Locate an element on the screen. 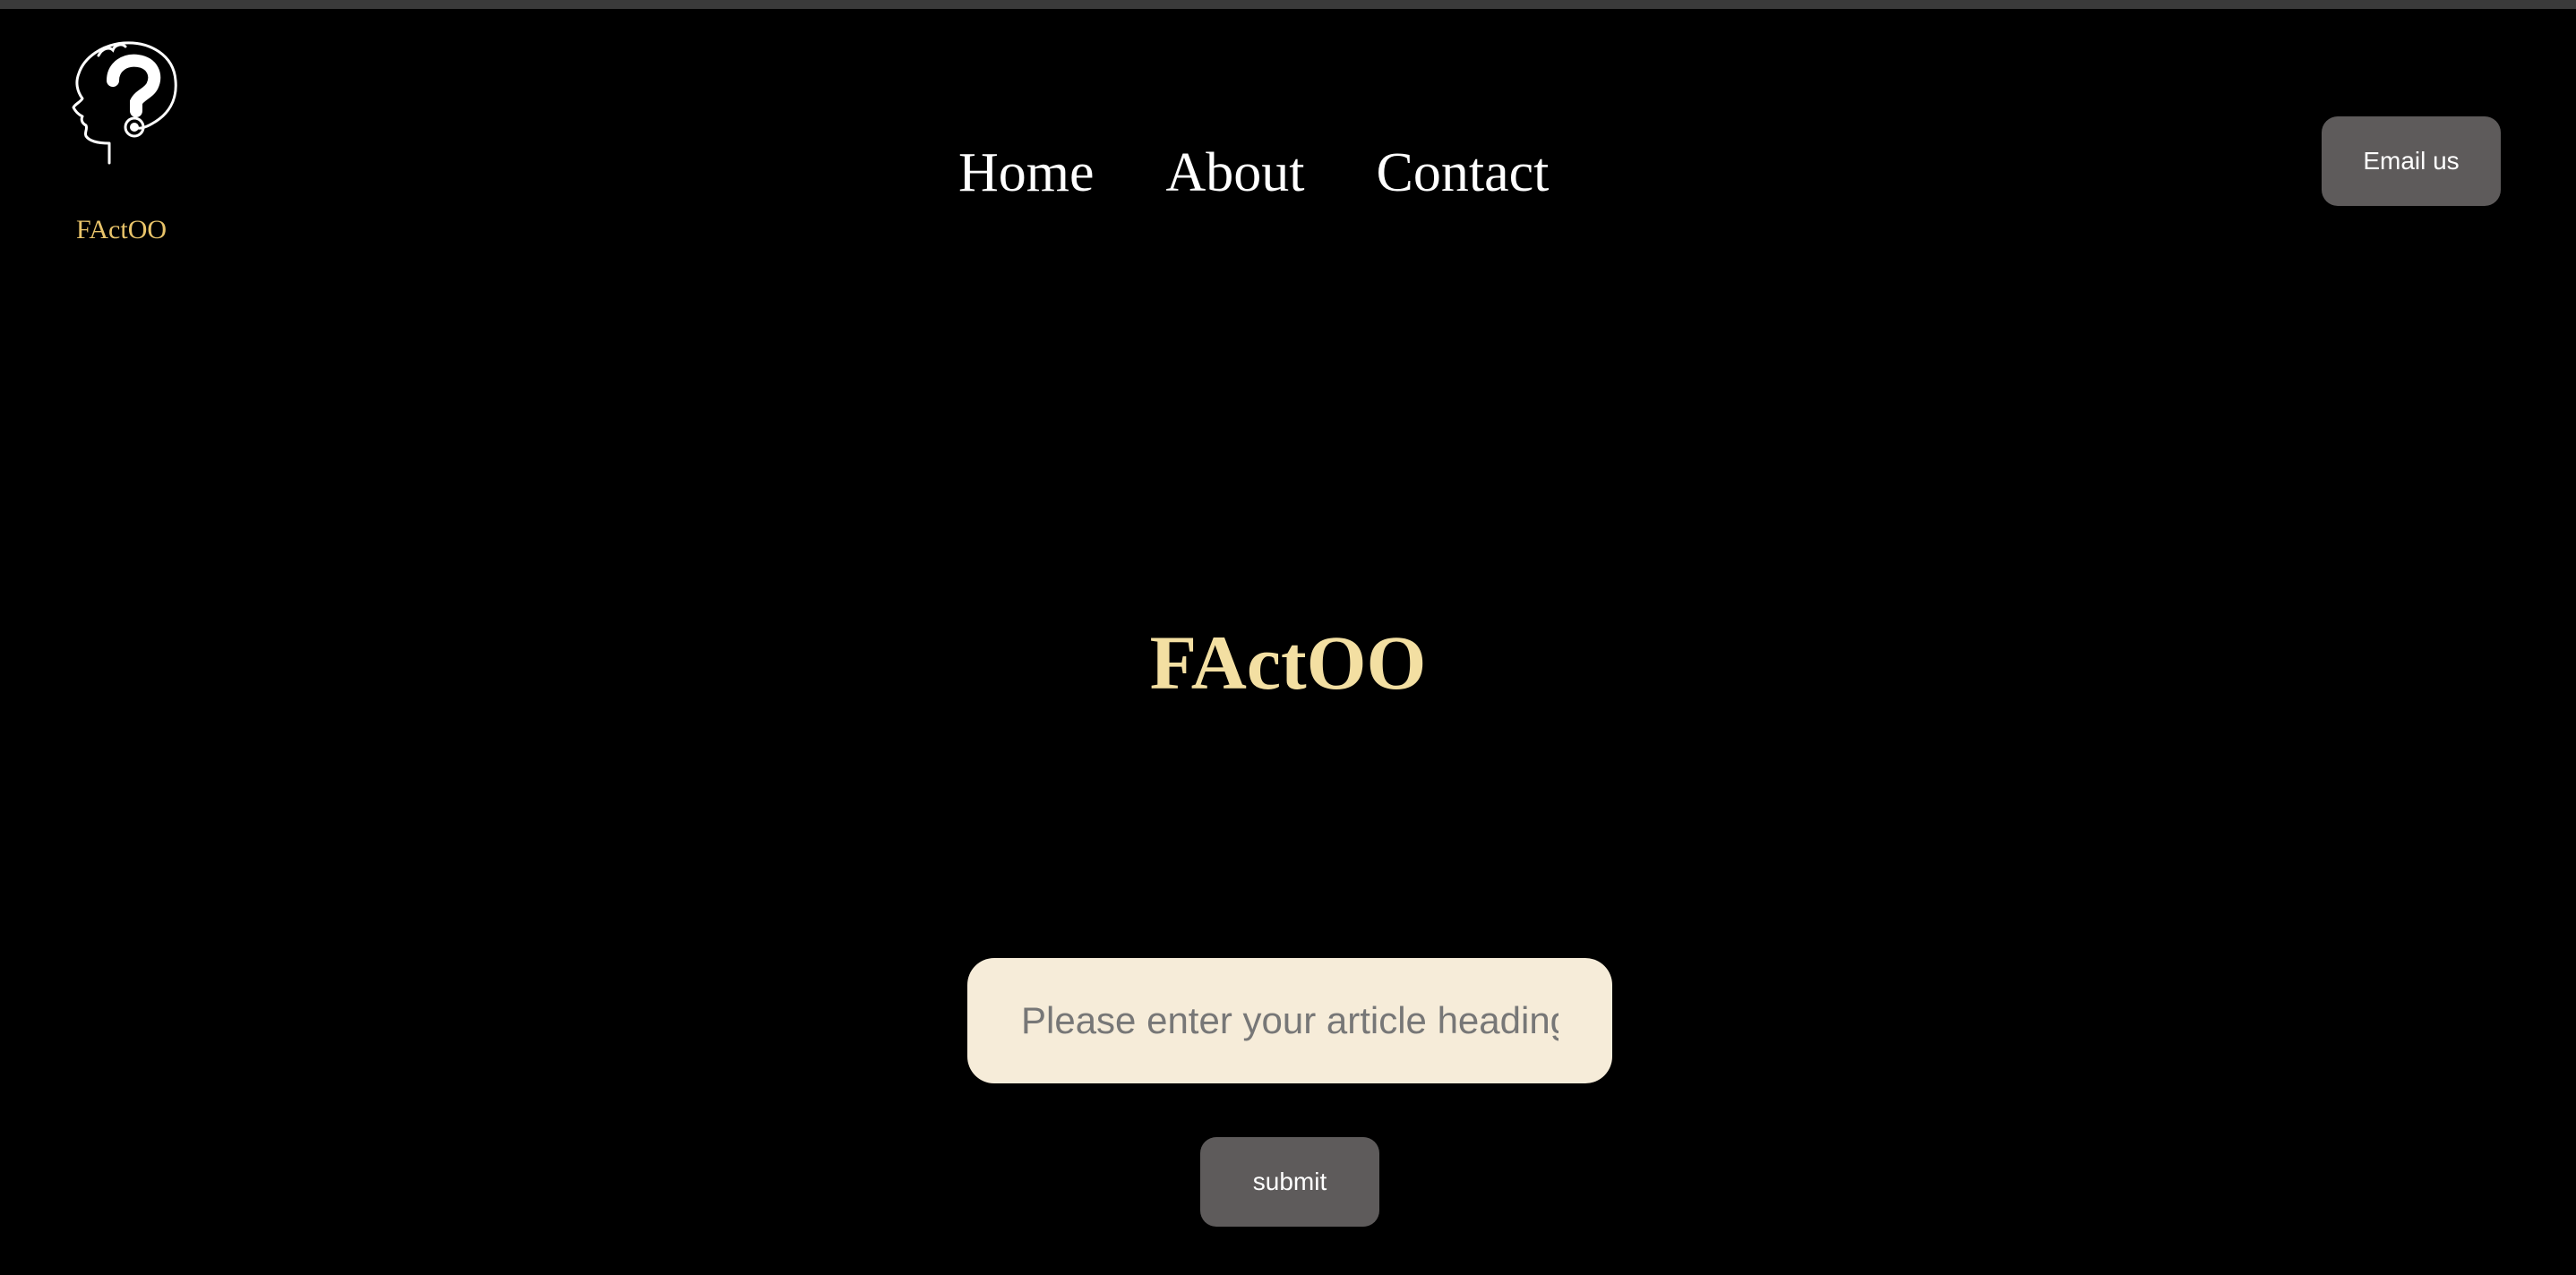  email-us-button: Email us is located at coordinates (2411, 161).